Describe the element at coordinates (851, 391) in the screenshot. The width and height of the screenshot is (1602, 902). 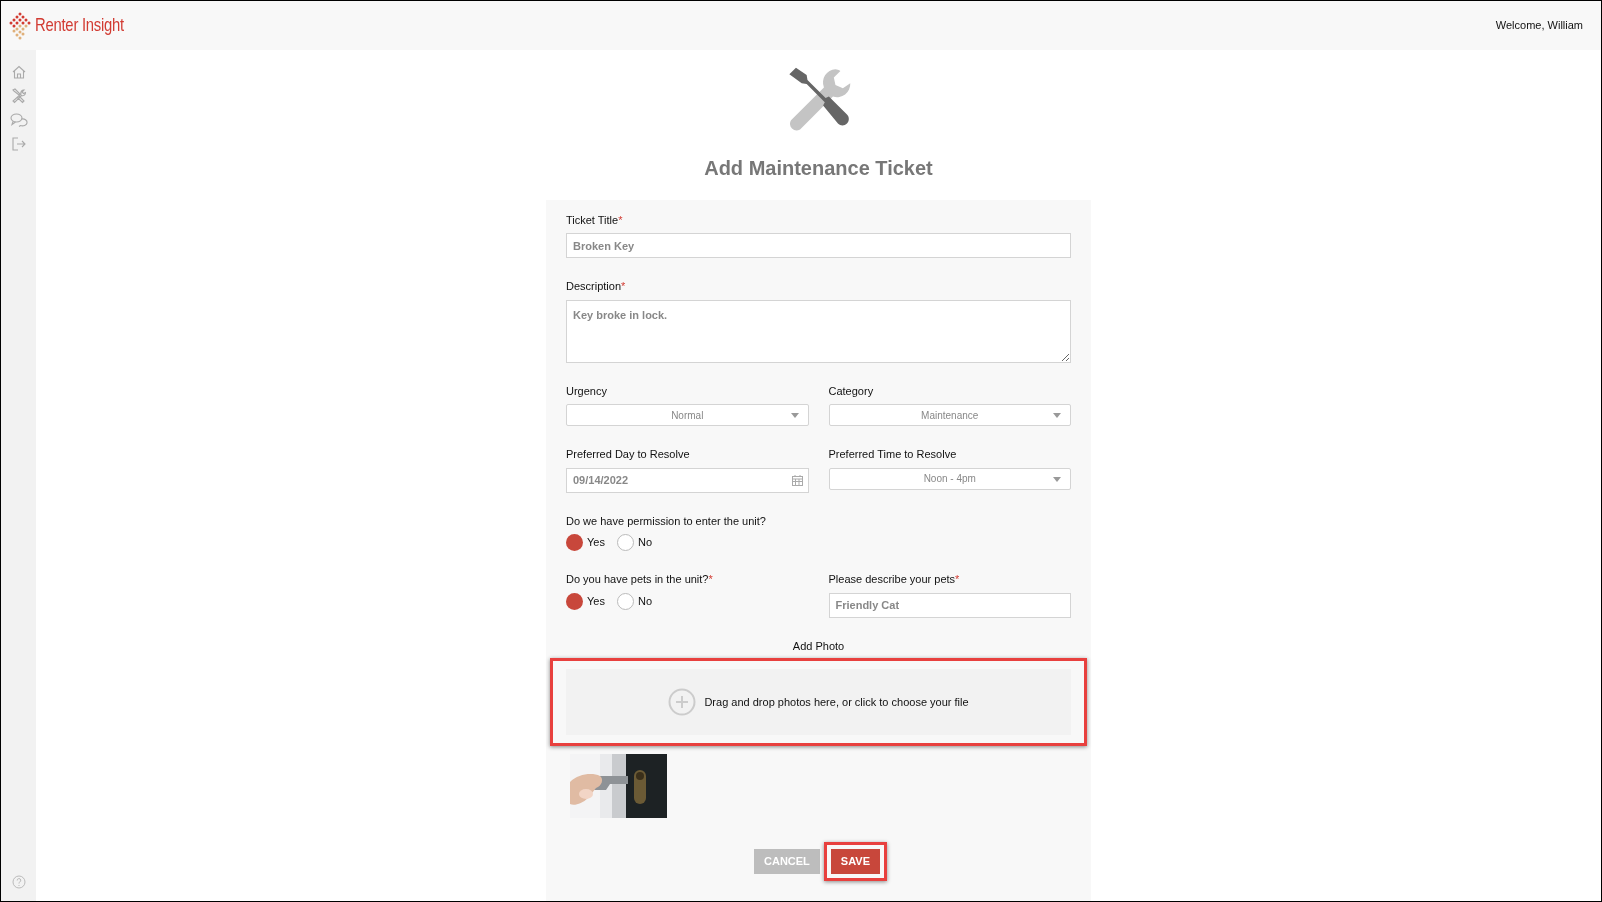
I see `field-label: Category` at that location.